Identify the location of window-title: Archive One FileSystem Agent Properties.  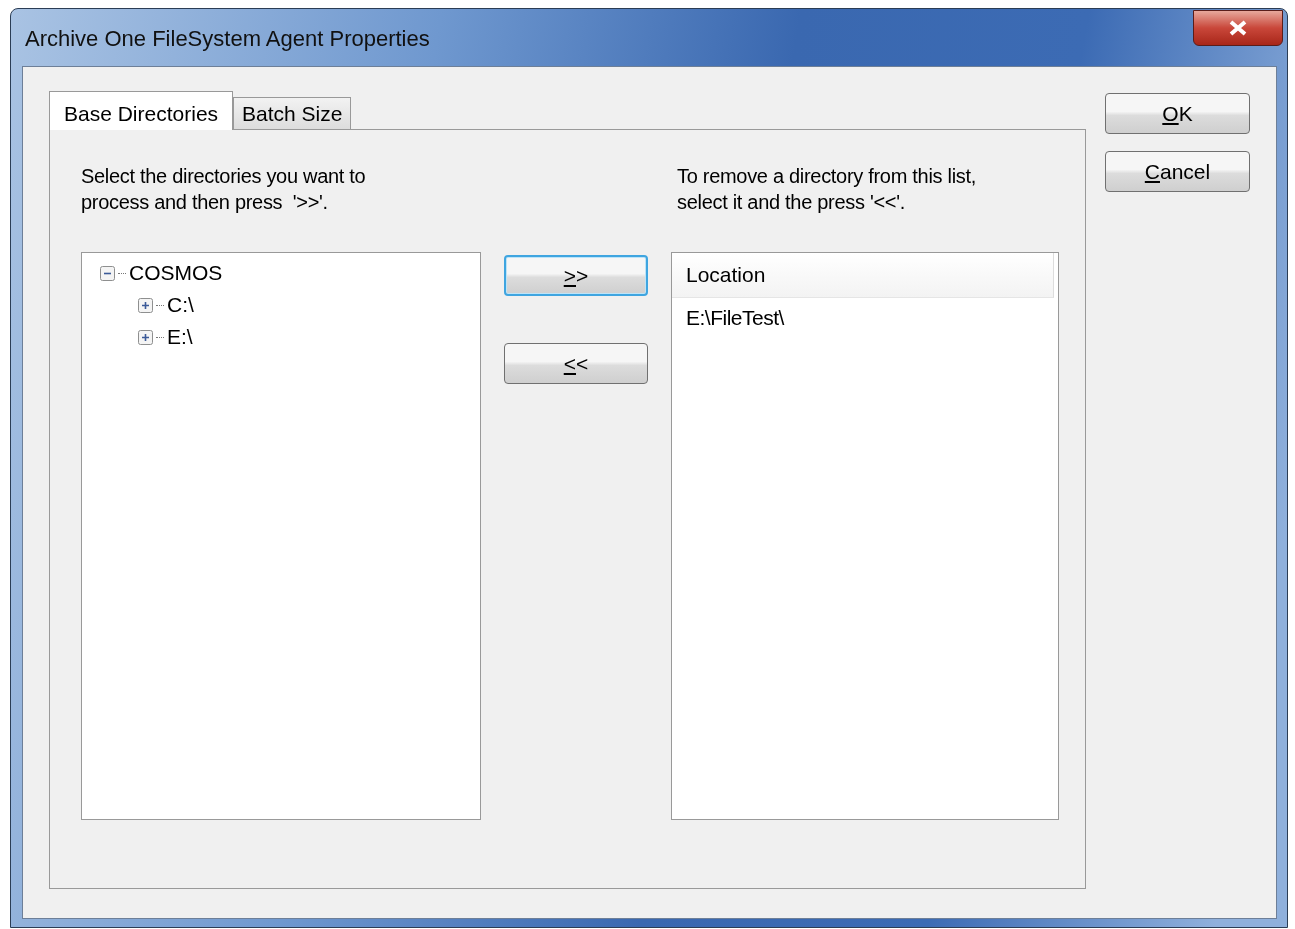
(227, 38).